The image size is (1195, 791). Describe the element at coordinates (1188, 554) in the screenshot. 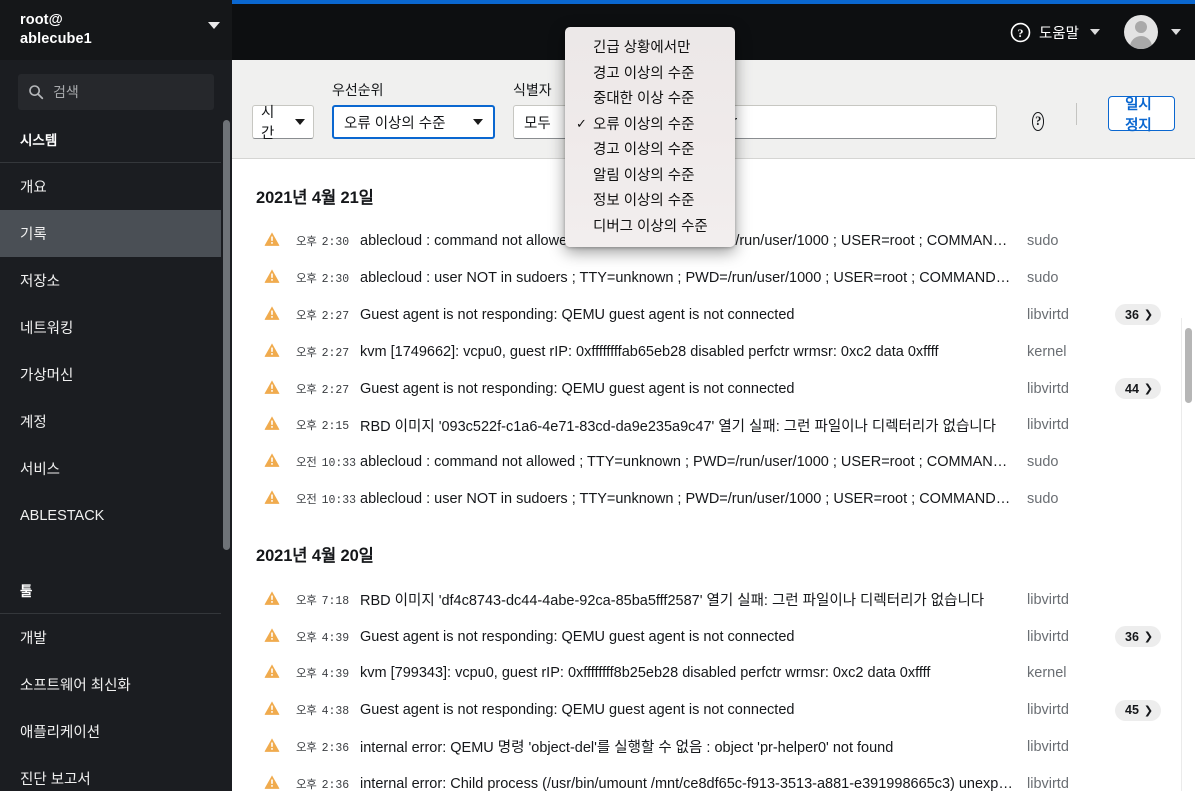

I see `log-list-scrollbar` at that location.